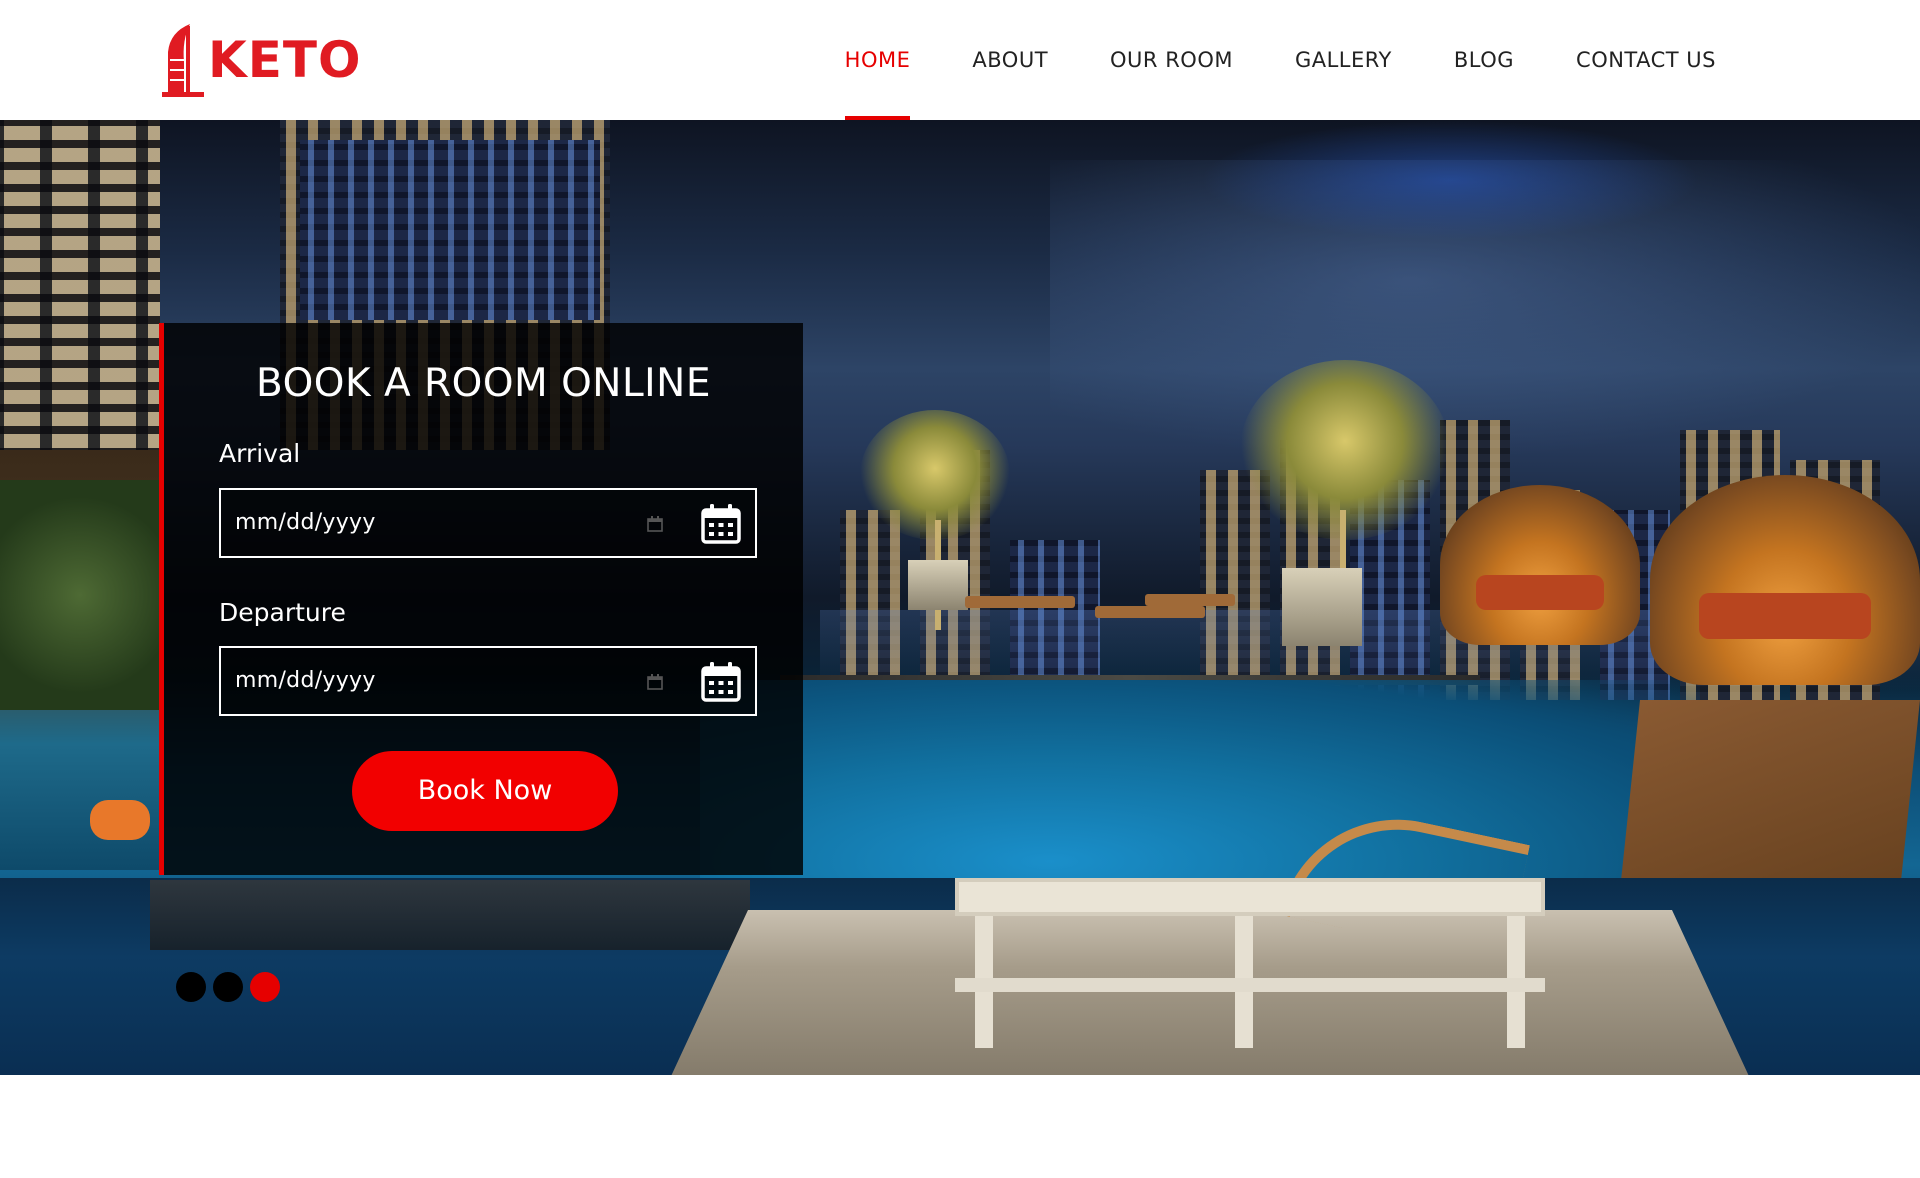 The height and width of the screenshot is (1178, 1920). What do you see at coordinates (1343, 60) in the screenshot?
I see `nav-item-gallery: GALLERY` at bounding box center [1343, 60].